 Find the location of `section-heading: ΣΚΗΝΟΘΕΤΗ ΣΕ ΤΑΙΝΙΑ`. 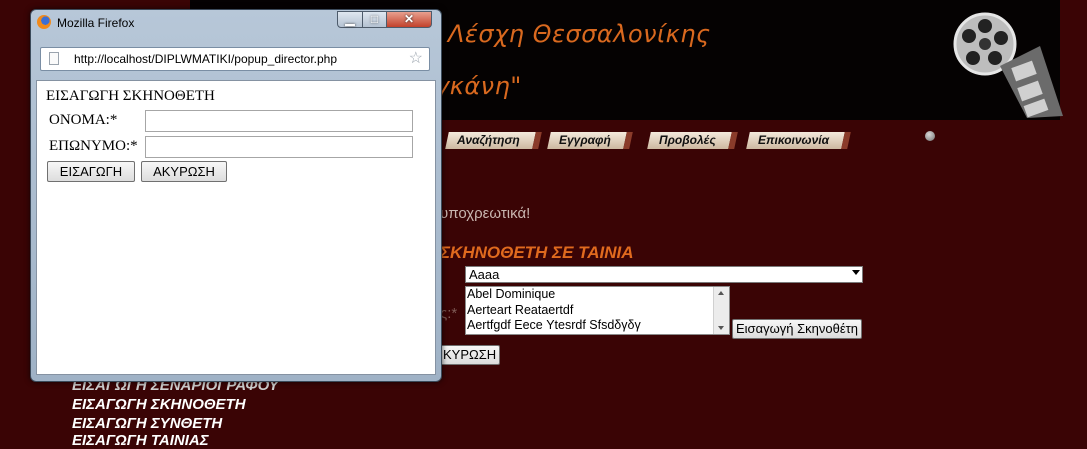

section-heading: ΣΚΗΝΟΘΕΤΗ ΣΕ ΤΑΙΝΙΑ is located at coordinates (537, 252).